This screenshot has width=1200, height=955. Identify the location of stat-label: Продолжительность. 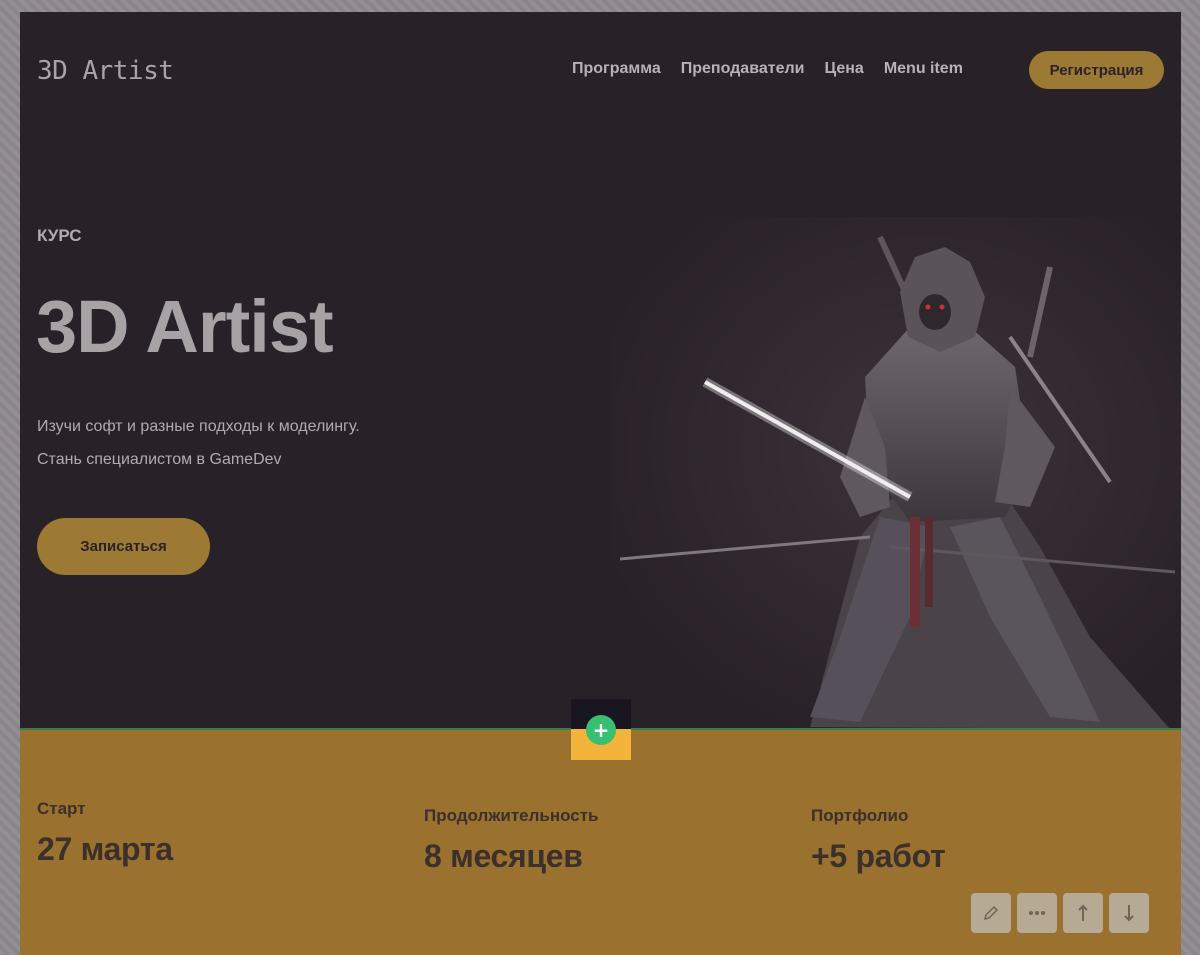
(511, 815).